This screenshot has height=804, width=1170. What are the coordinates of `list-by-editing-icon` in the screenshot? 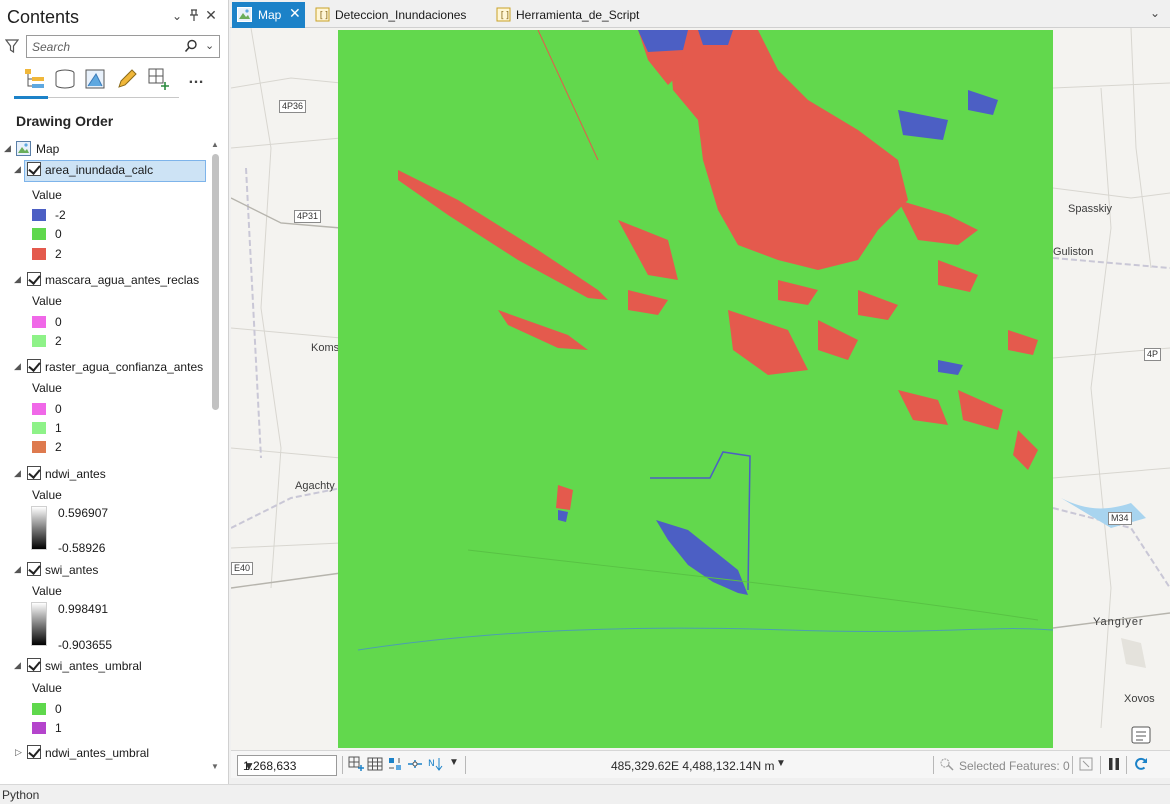 It's located at (127, 79).